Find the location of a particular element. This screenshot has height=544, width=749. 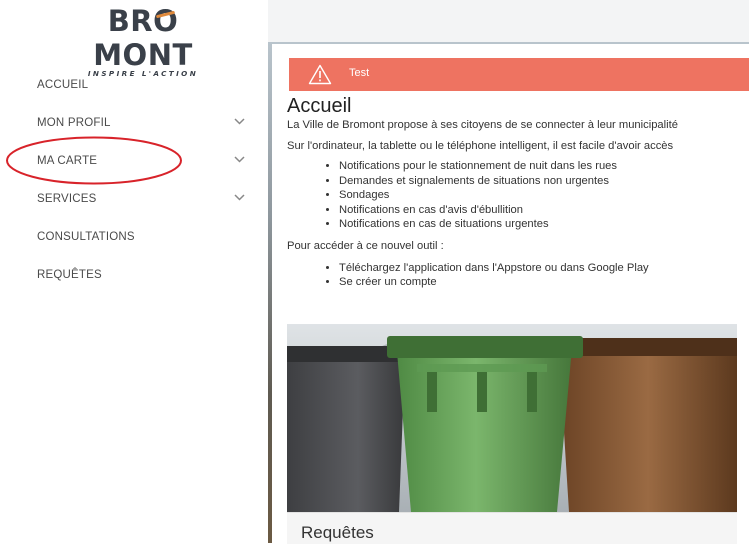

top-bar is located at coordinates (508, 21).